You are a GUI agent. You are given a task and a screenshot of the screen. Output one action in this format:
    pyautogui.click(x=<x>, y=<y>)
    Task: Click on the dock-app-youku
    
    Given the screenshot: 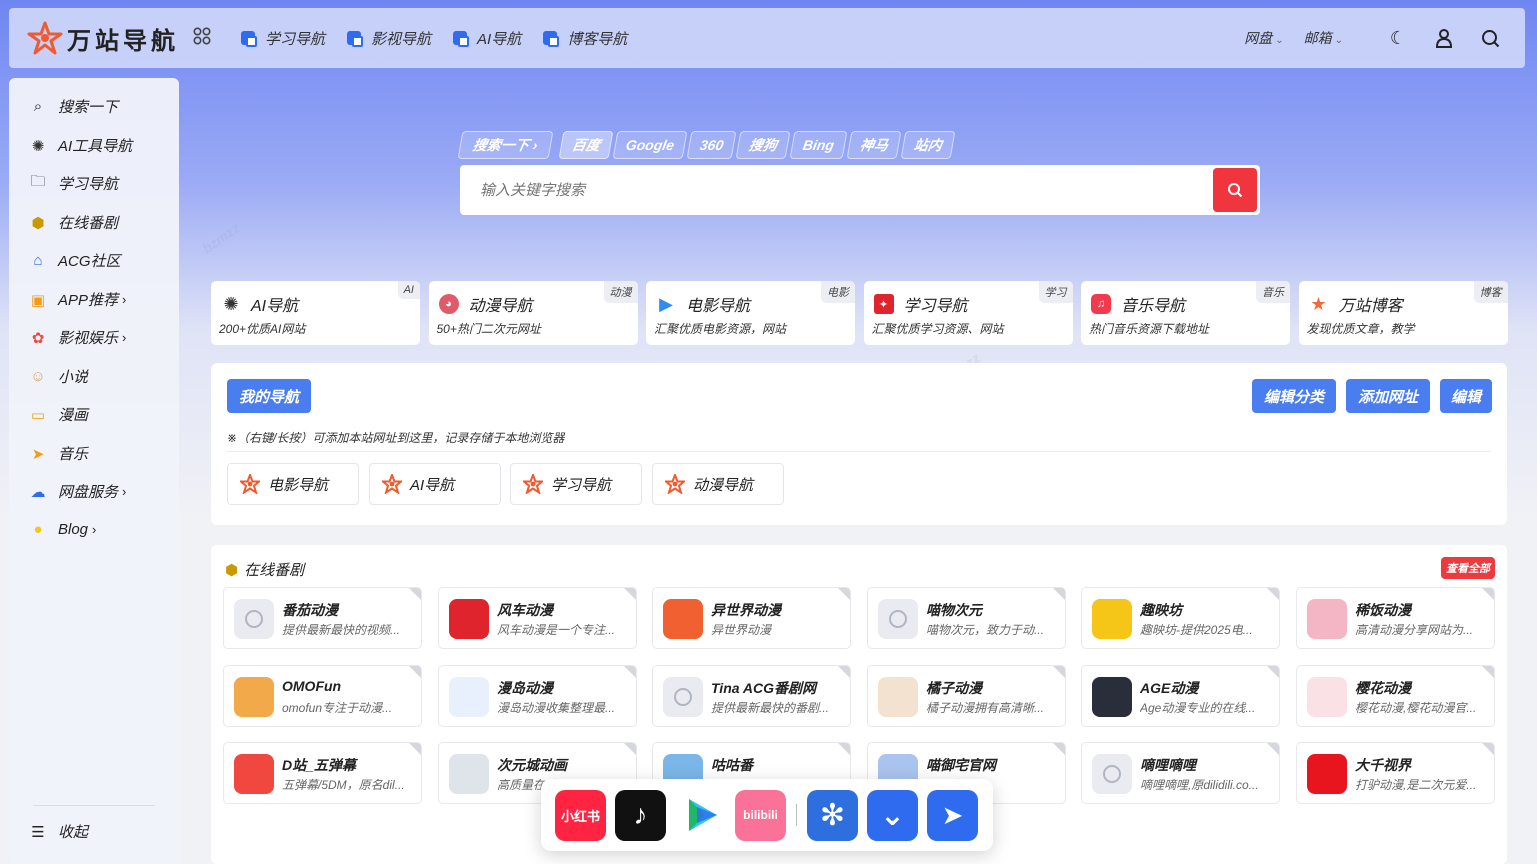 What is the action you would take?
    pyautogui.click(x=700, y=815)
    